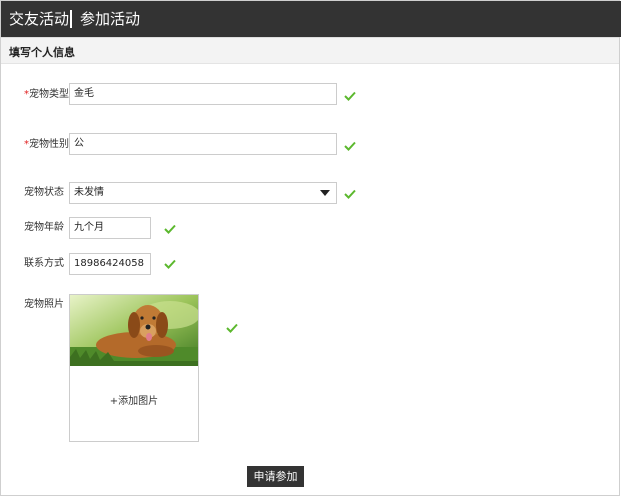 This screenshot has width=626, height=501. I want to click on pet-age-input: 九个月, so click(110, 228).